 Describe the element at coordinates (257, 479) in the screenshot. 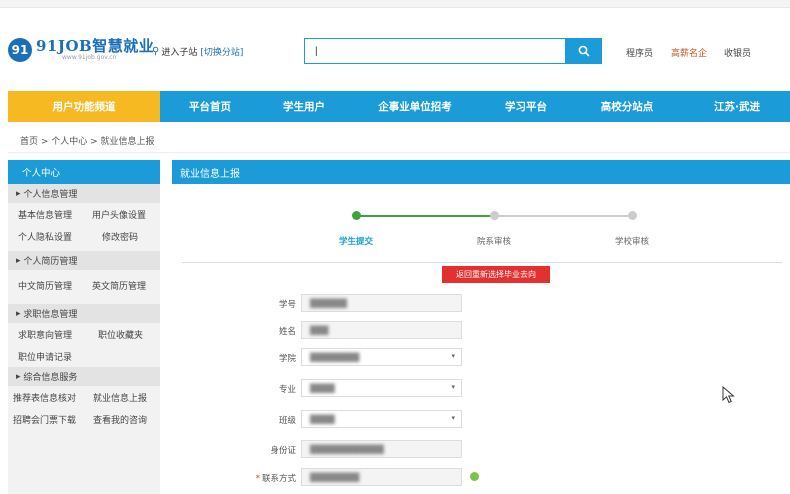

I see `required-marker: *` at that location.